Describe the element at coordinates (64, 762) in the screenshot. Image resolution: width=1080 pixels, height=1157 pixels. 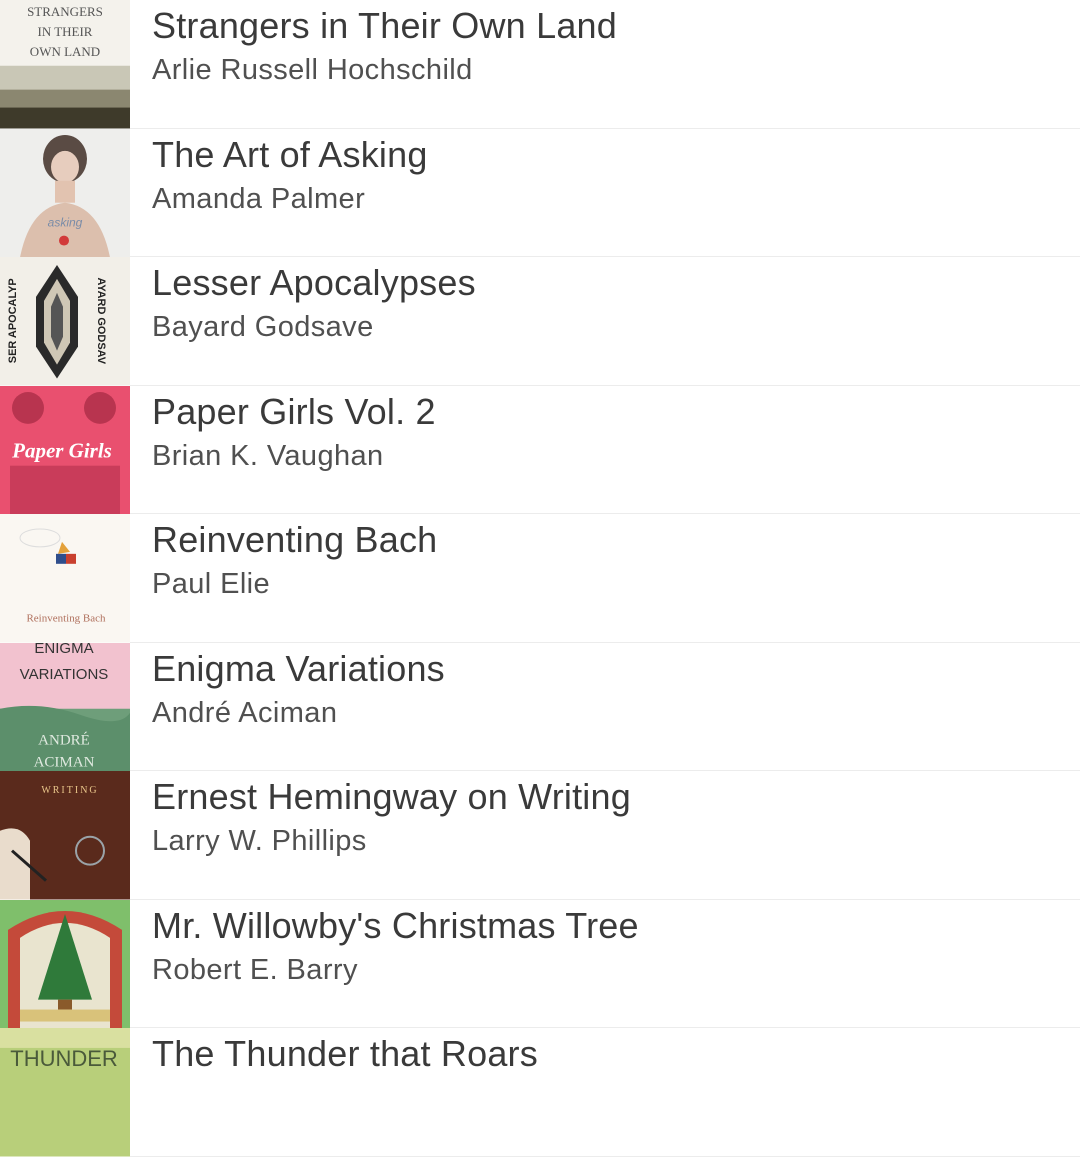
I see `svg-text: ACIMAN` at that location.